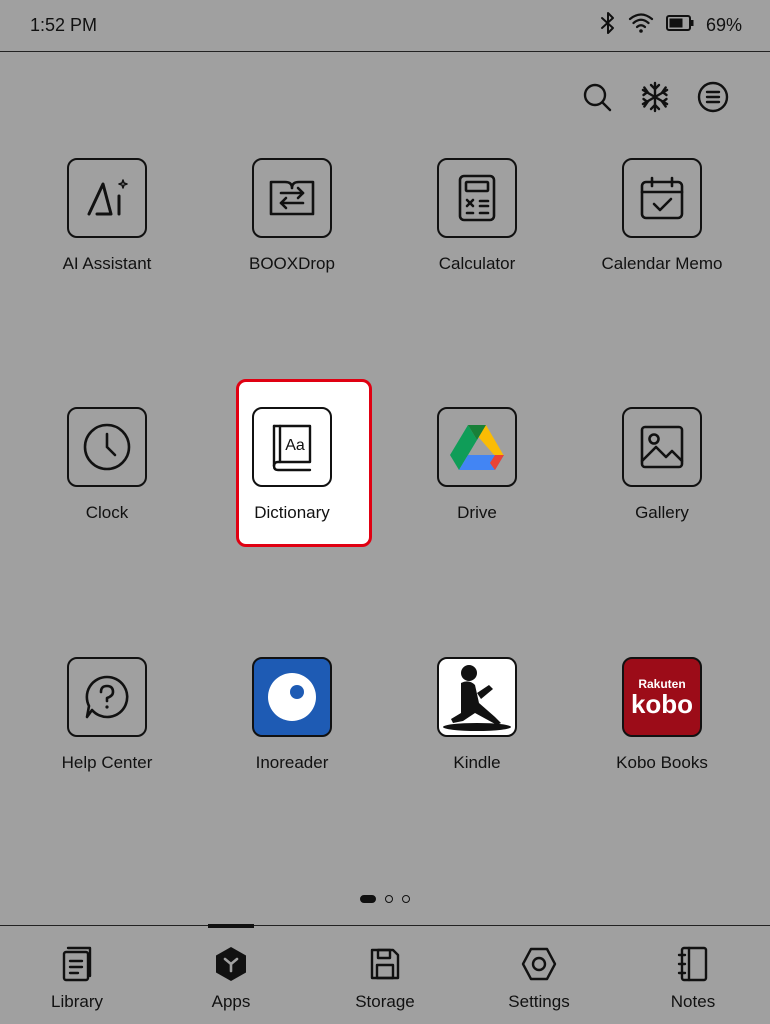  I want to click on page-indicator, so click(385, 899).